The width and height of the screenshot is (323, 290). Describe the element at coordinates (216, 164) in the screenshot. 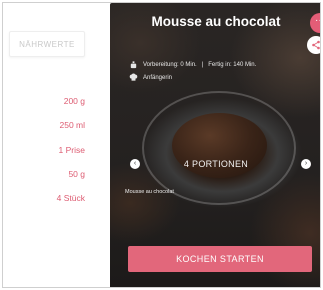

I see `portion-count: 4 PORTIONEN` at that location.